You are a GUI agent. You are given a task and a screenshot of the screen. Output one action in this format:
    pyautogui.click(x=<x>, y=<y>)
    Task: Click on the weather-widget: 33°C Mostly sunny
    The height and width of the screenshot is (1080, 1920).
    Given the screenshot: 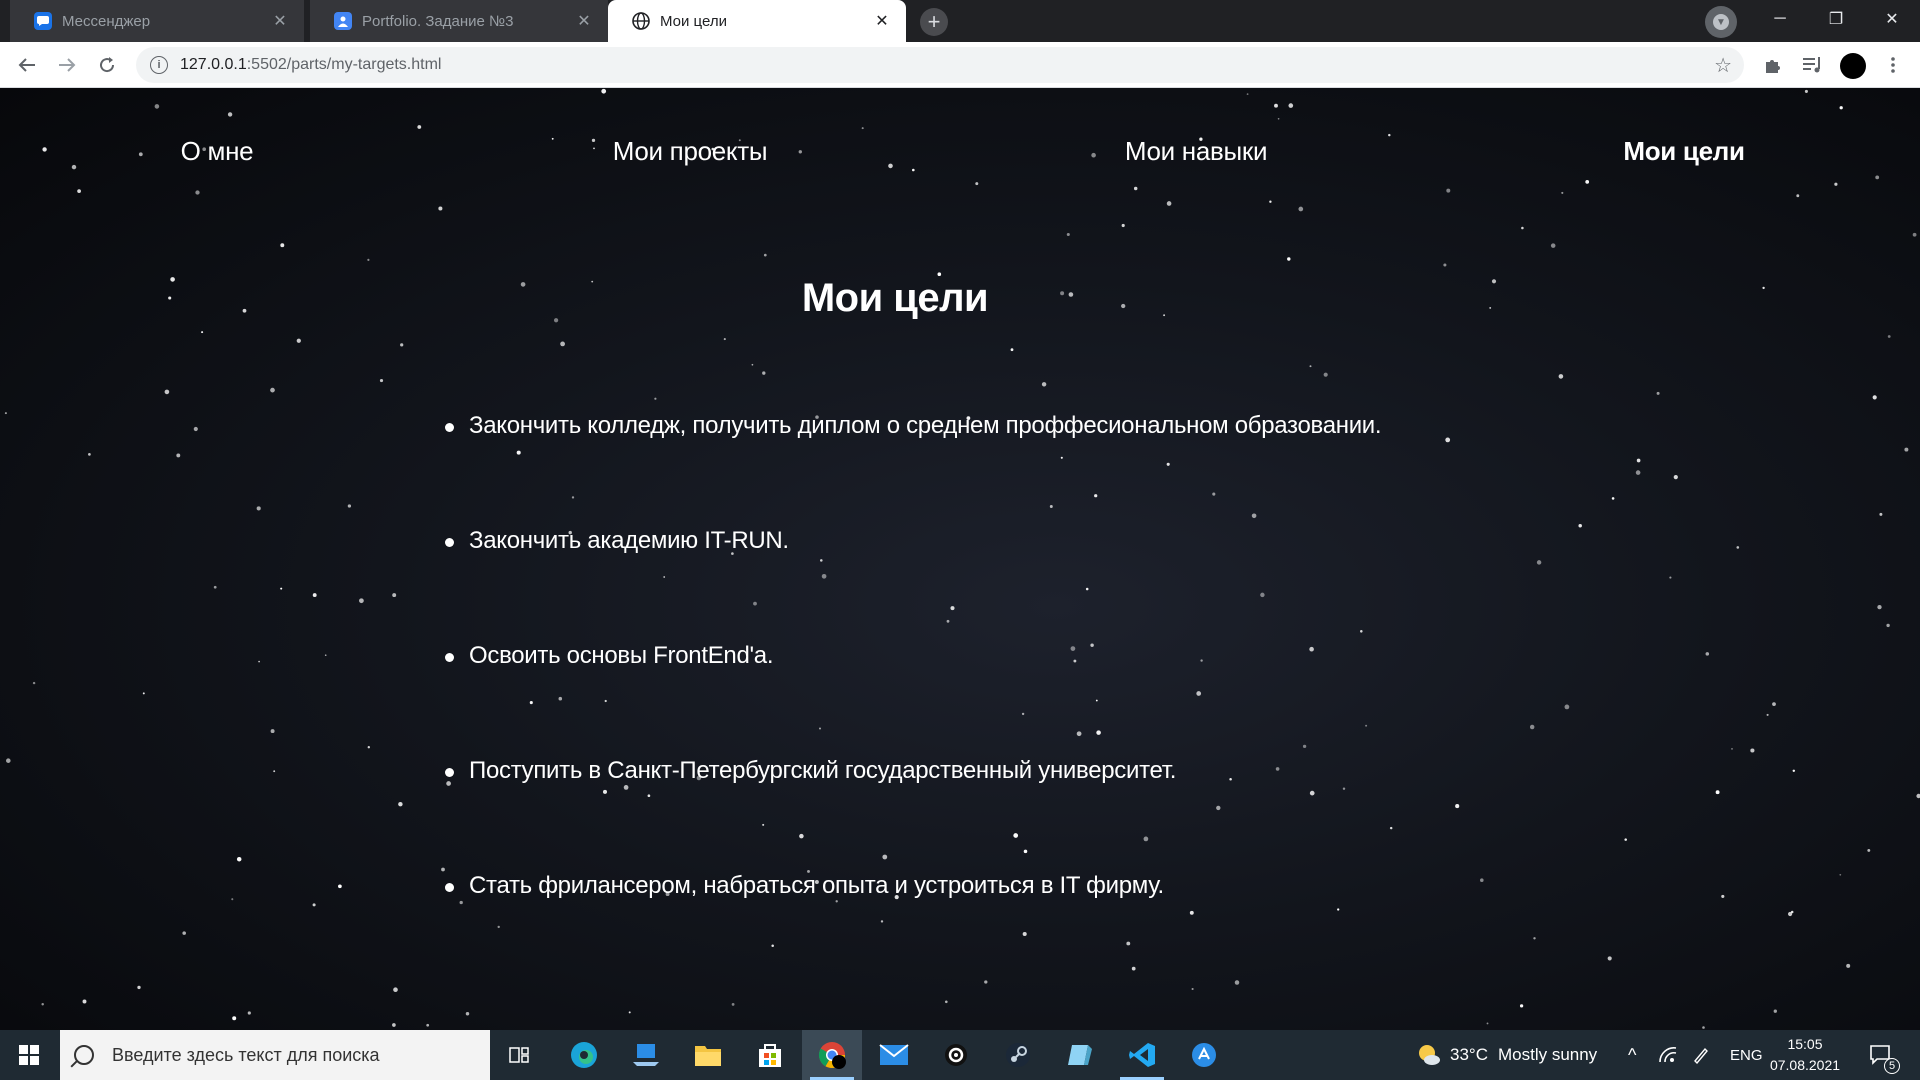 What is the action you would take?
    pyautogui.click(x=1506, y=1055)
    